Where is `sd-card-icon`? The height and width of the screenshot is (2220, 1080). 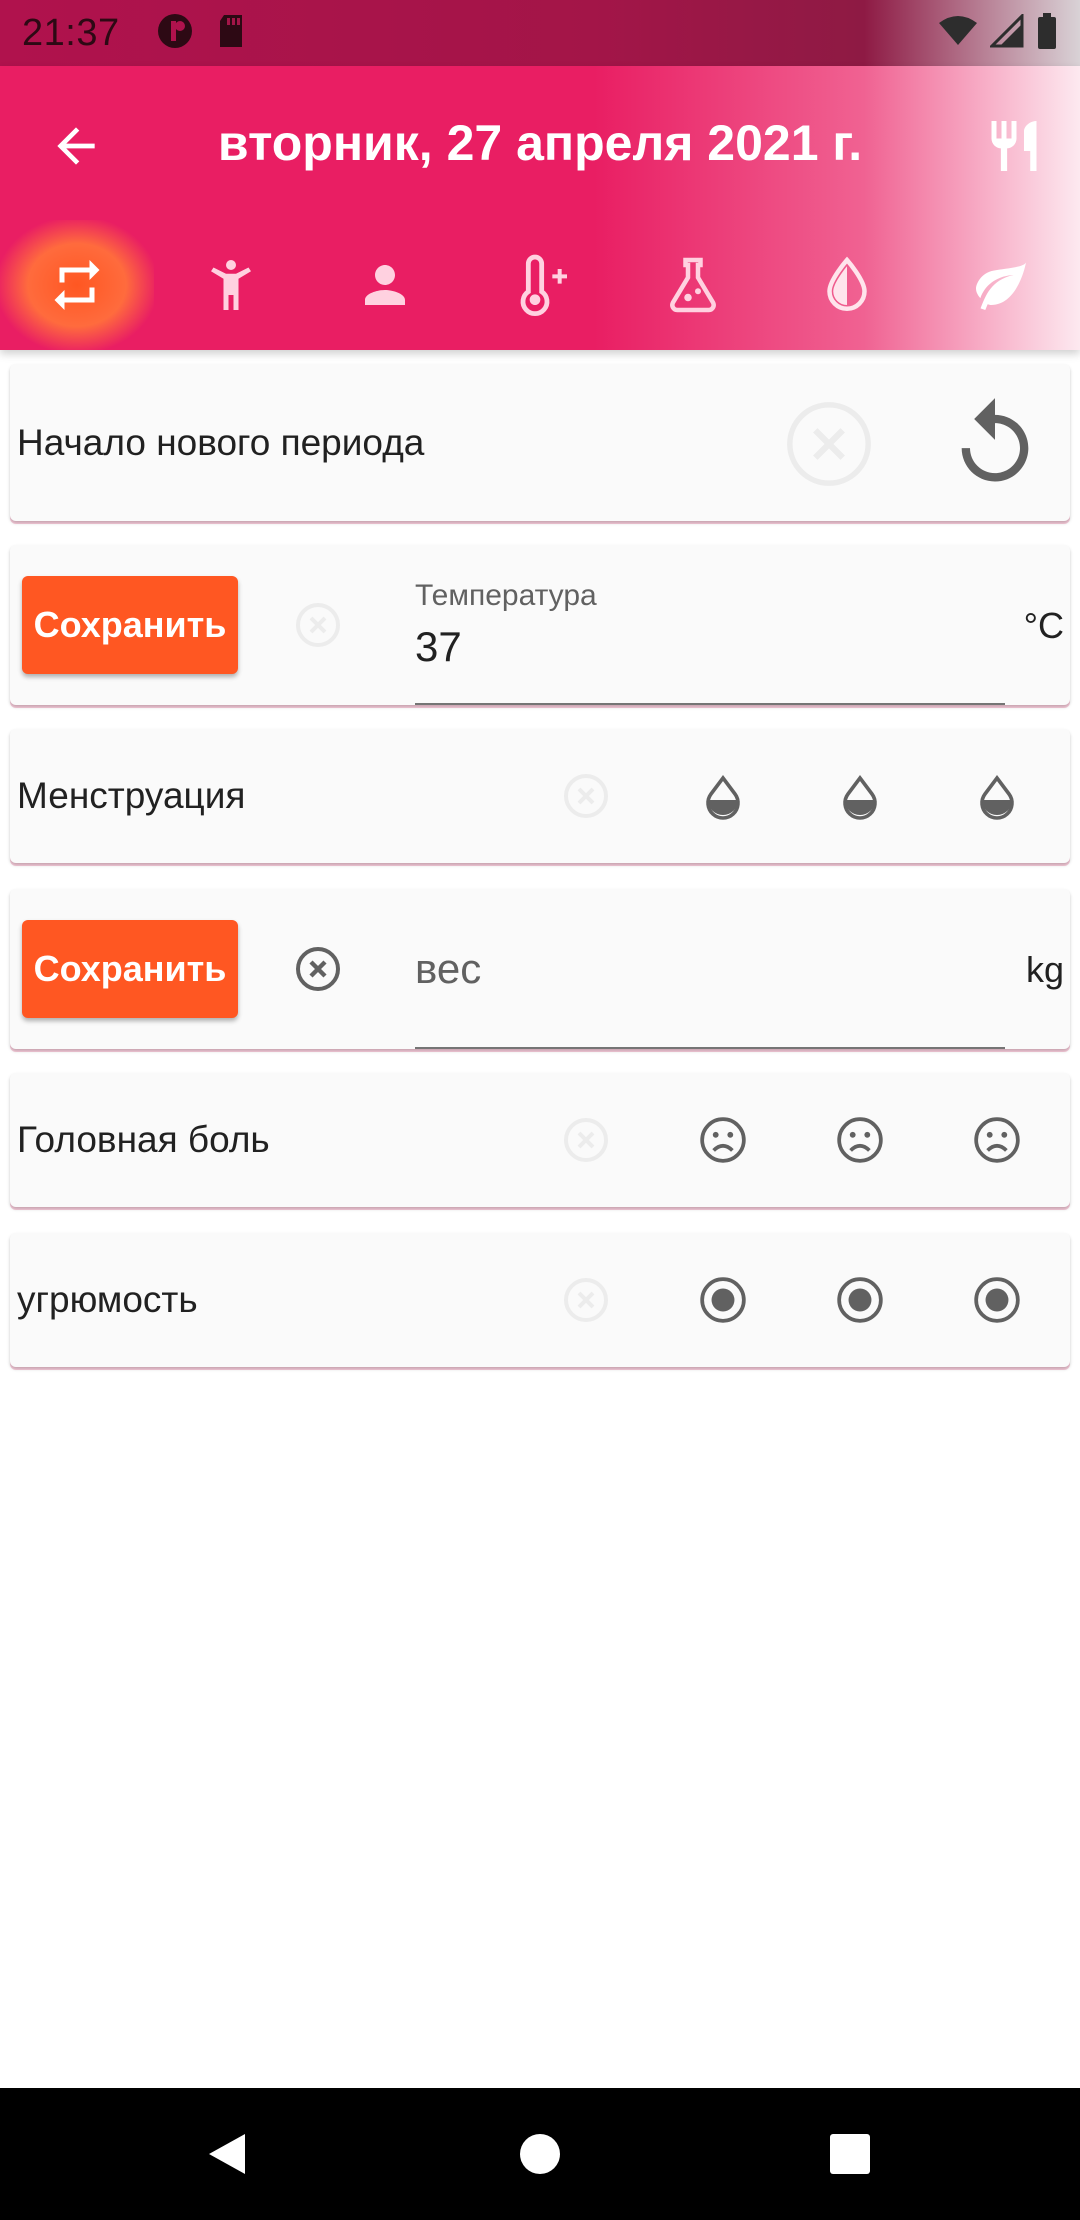 sd-card-icon is located at coordinates (231, 33).